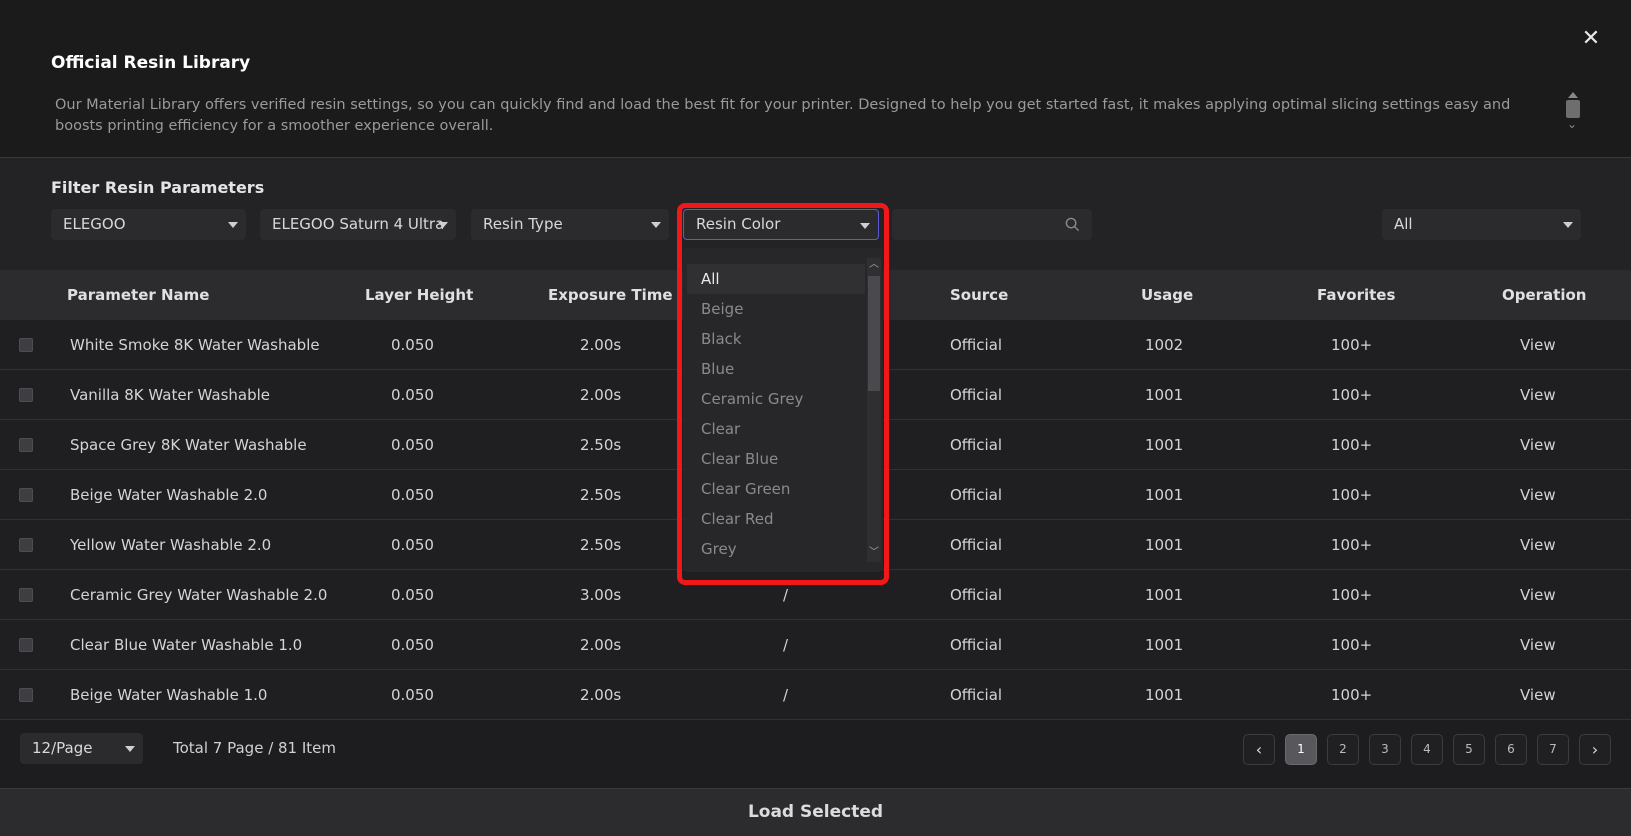 The height and width of the screenshot is (836, 1631). Describe the element at coordinates (1427, 749) in the screenshot. I see `page-button-4: 4` at that location.